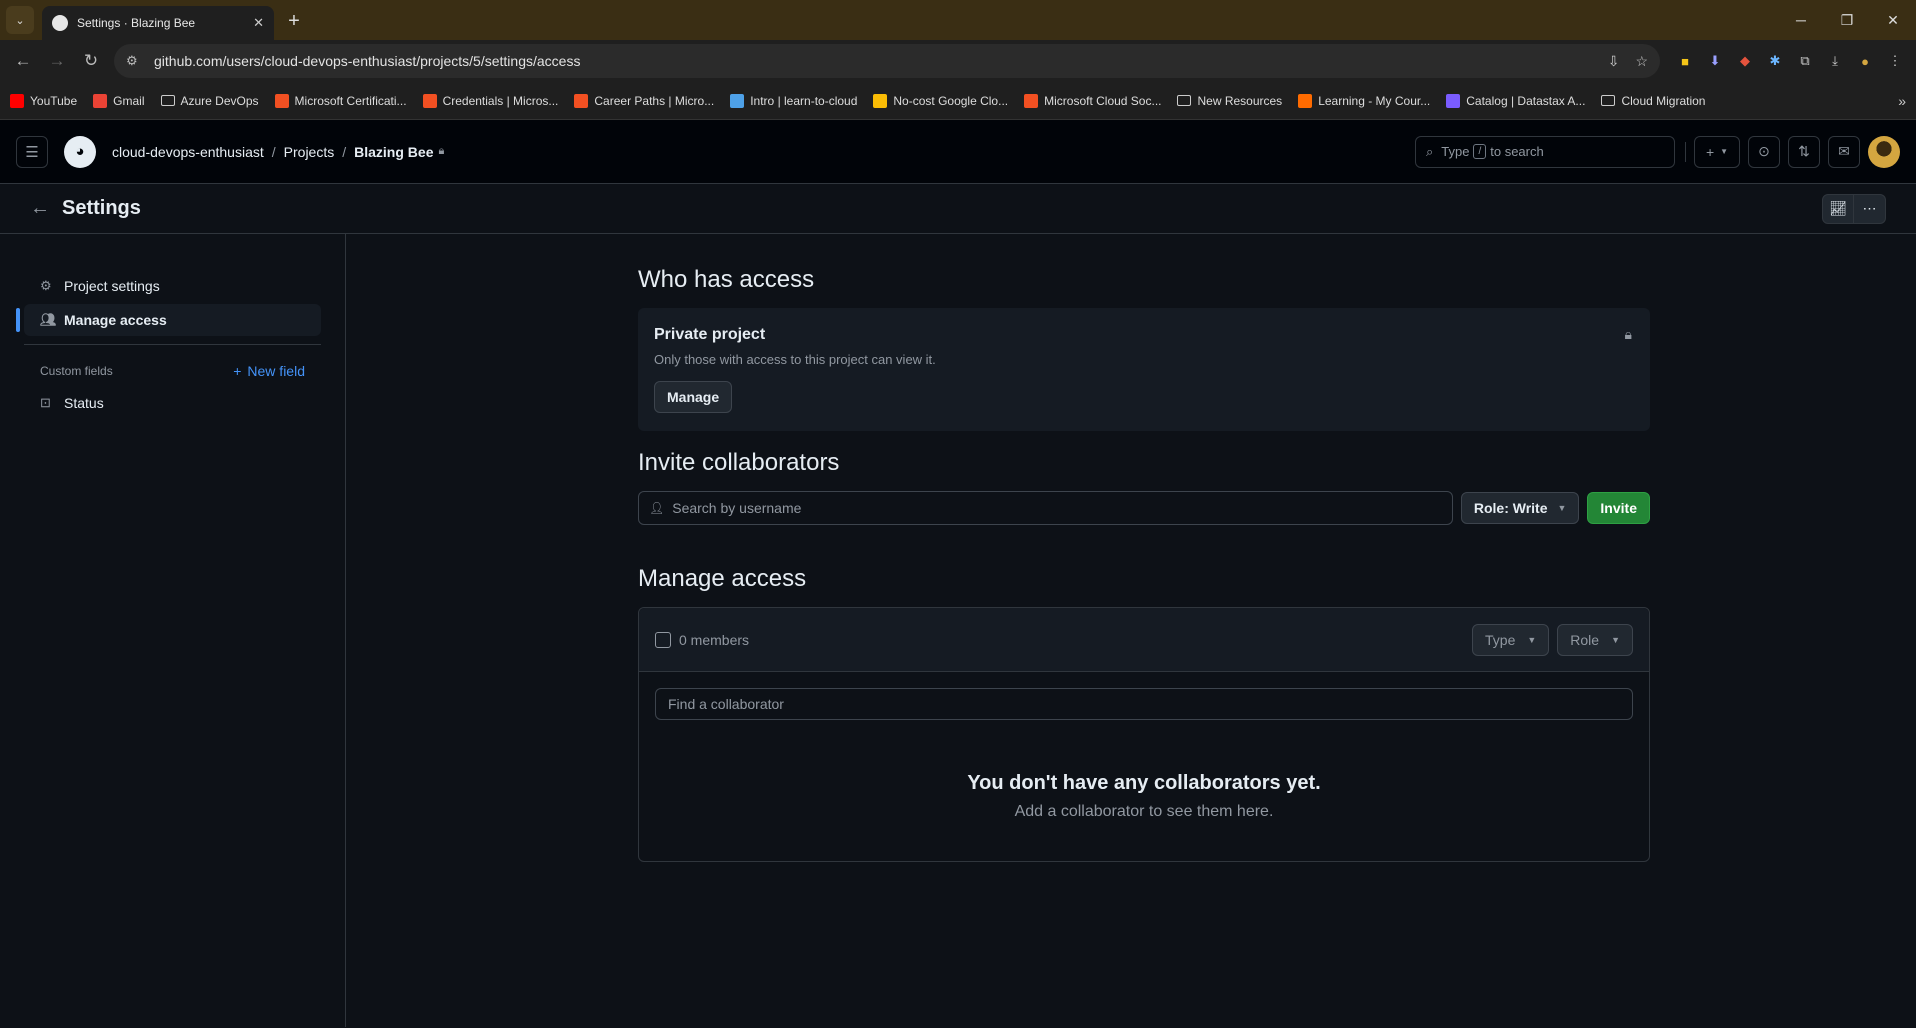  Describe the element at coordinates (294, 21) in the screenshot. I see `new-tab-icon: +` at that location.